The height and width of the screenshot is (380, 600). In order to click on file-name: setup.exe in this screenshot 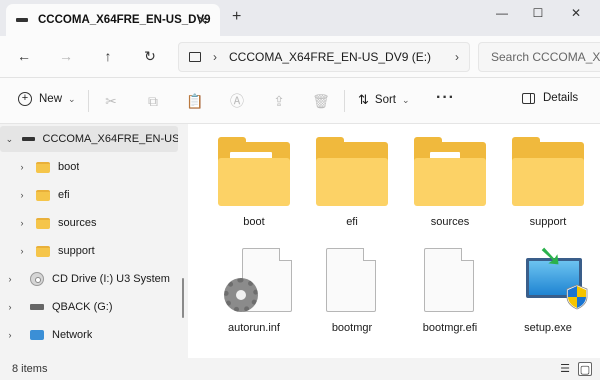, I will do `click(548, 328)`.